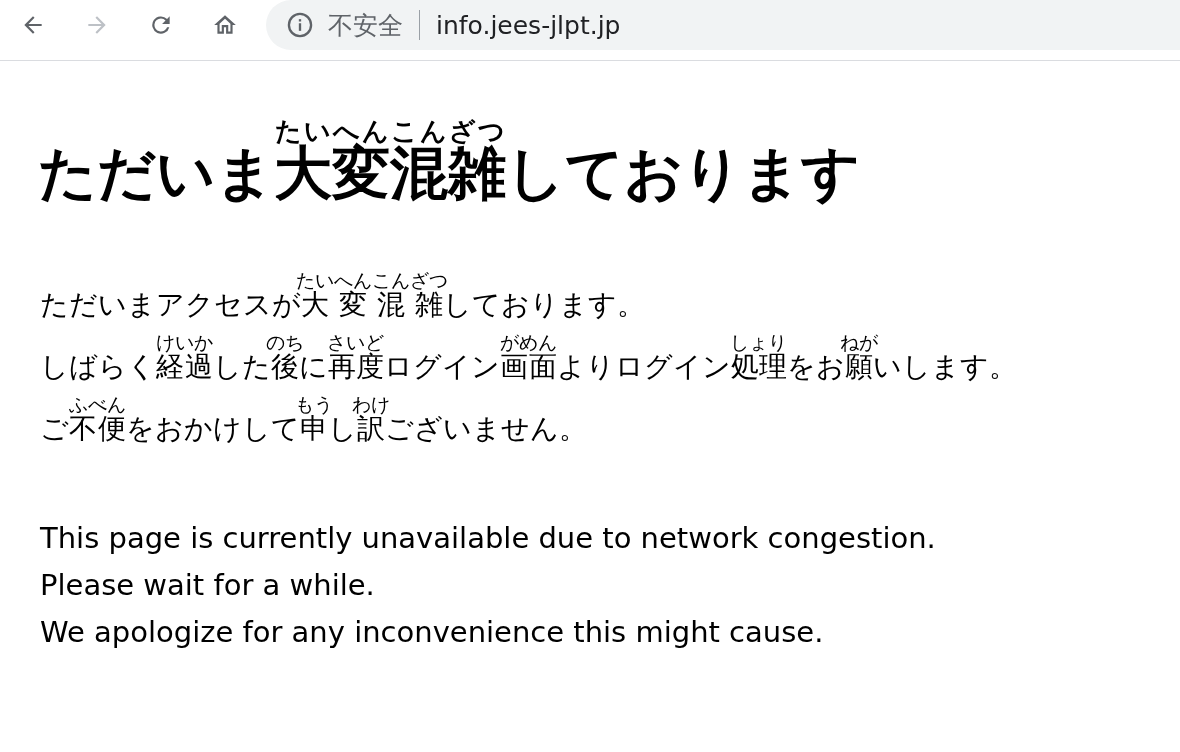  Describe the element at coordinates (432, 632) in the screenshot. I see `english-text-line: We apologize for any inconvenience this might cause.` at that location.